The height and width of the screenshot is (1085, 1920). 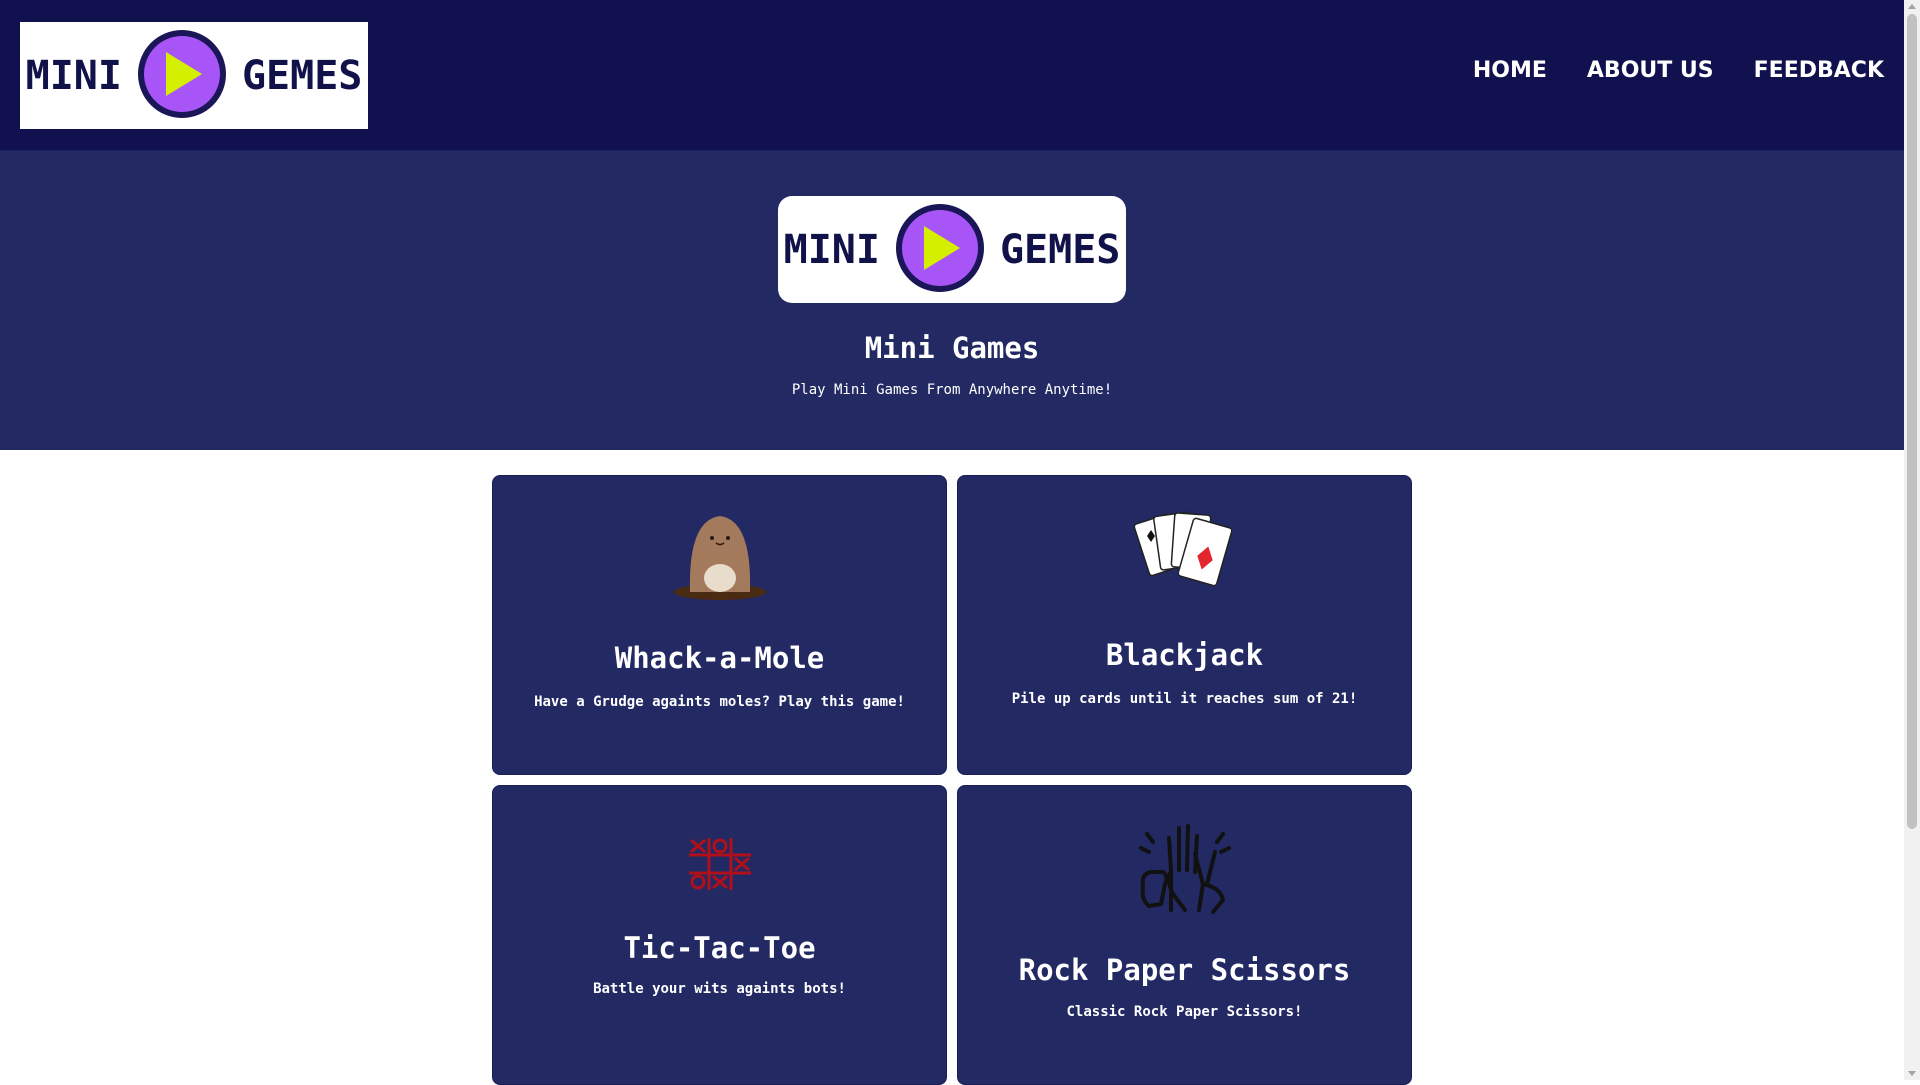 I want to click on scrollbar-thumb, so click(x=1912, y=421).